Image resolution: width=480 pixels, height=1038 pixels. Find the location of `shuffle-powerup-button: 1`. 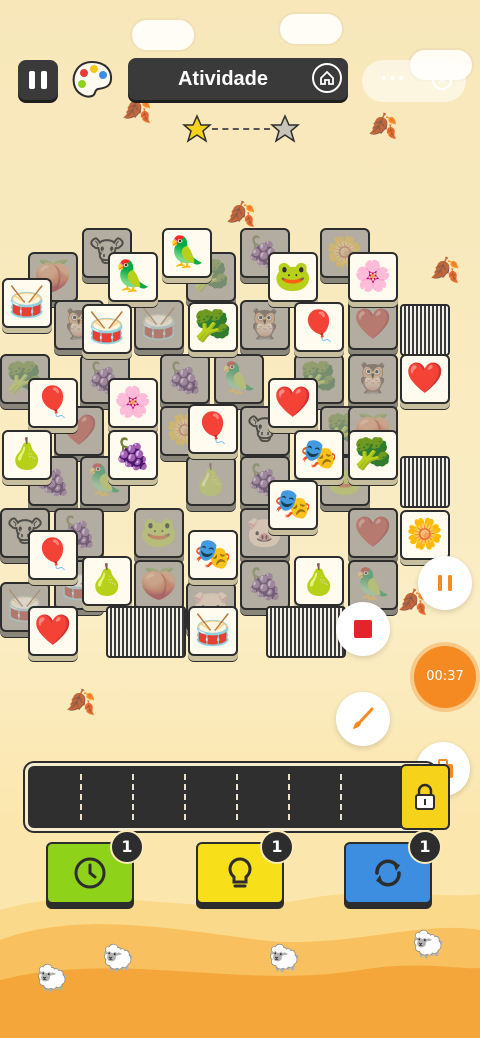

shuffle-powerup-button: 1 is located at coordinates (393, 867).